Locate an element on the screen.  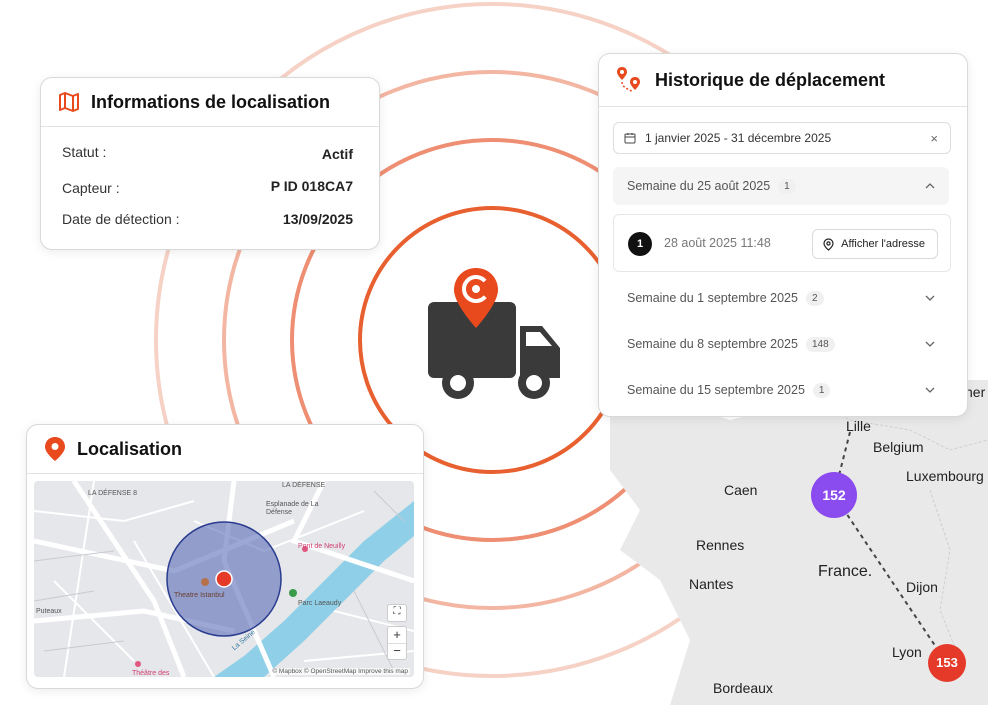
week-label: Semaine du 25 août 2025 is located at coordinates (699, 186).